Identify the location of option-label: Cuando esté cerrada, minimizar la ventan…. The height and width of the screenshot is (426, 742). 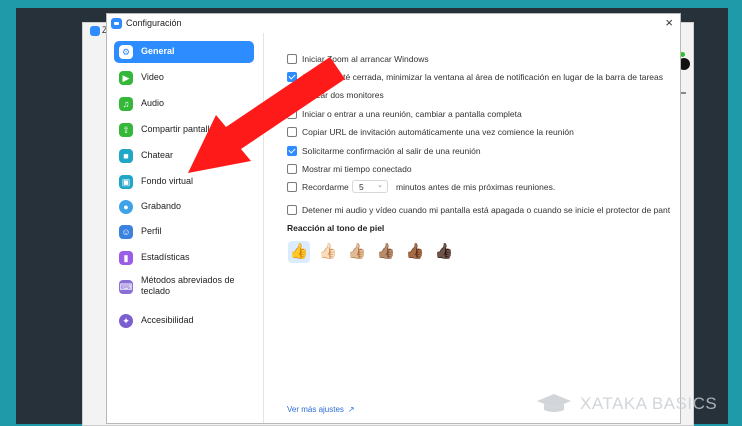
(482, 77).